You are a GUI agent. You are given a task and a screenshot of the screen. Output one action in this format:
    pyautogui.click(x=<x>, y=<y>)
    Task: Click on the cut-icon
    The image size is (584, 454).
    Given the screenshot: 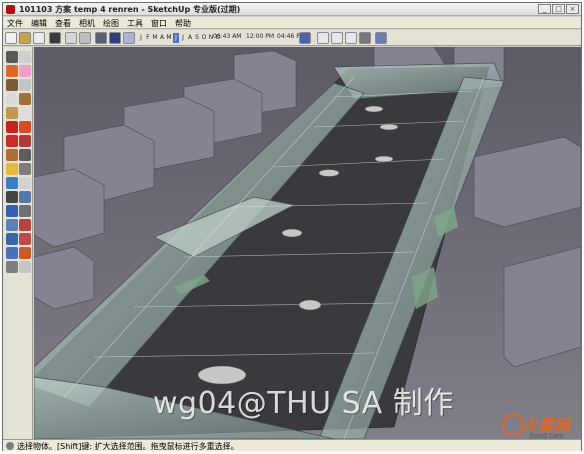 What is the action you would take?
    pyautogui.click(x=71, y=38)
    